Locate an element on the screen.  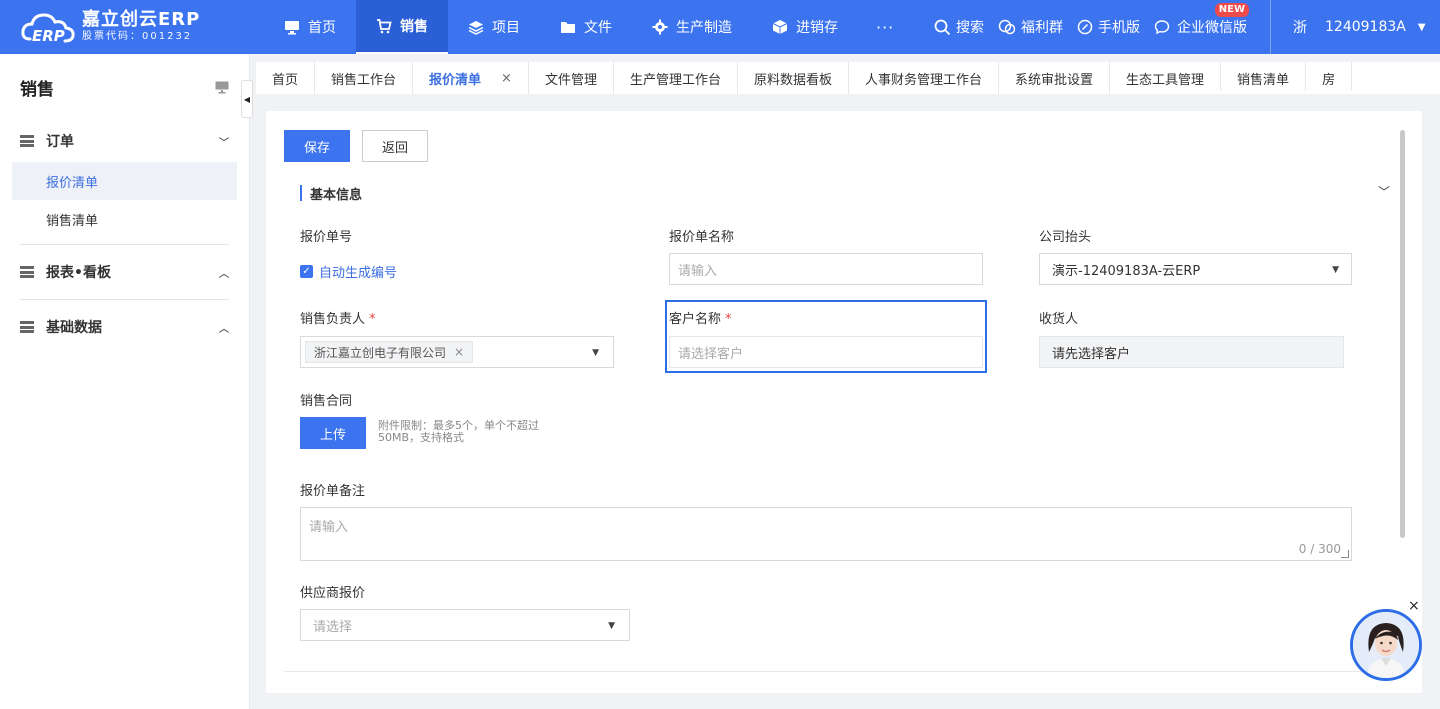
back-button: 返回 is located at coordinates (395, 146).